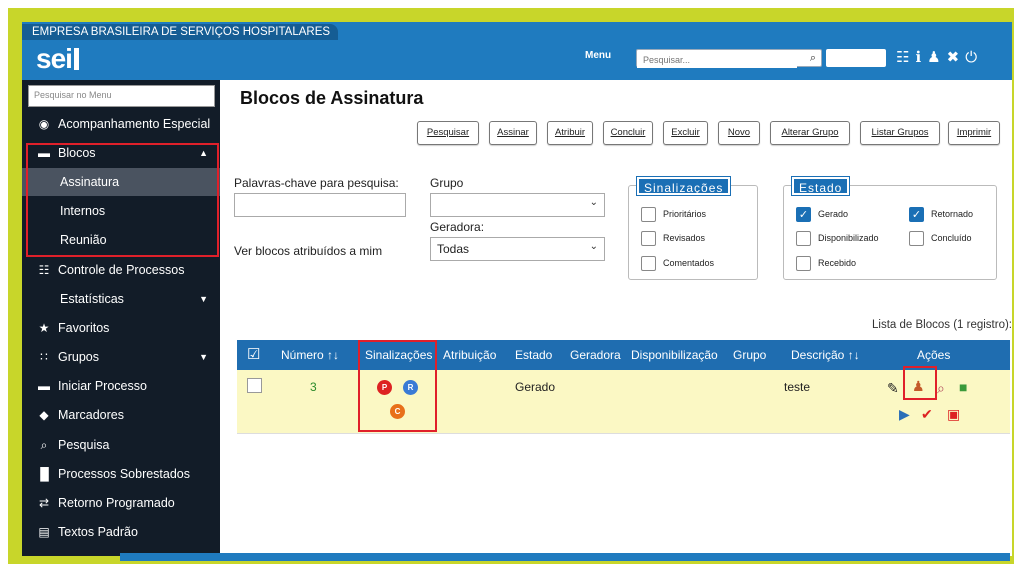 This screenshot has height=564, width=1014. I want to click on sidebar-item-label: Marcadores, so click(91, 415).